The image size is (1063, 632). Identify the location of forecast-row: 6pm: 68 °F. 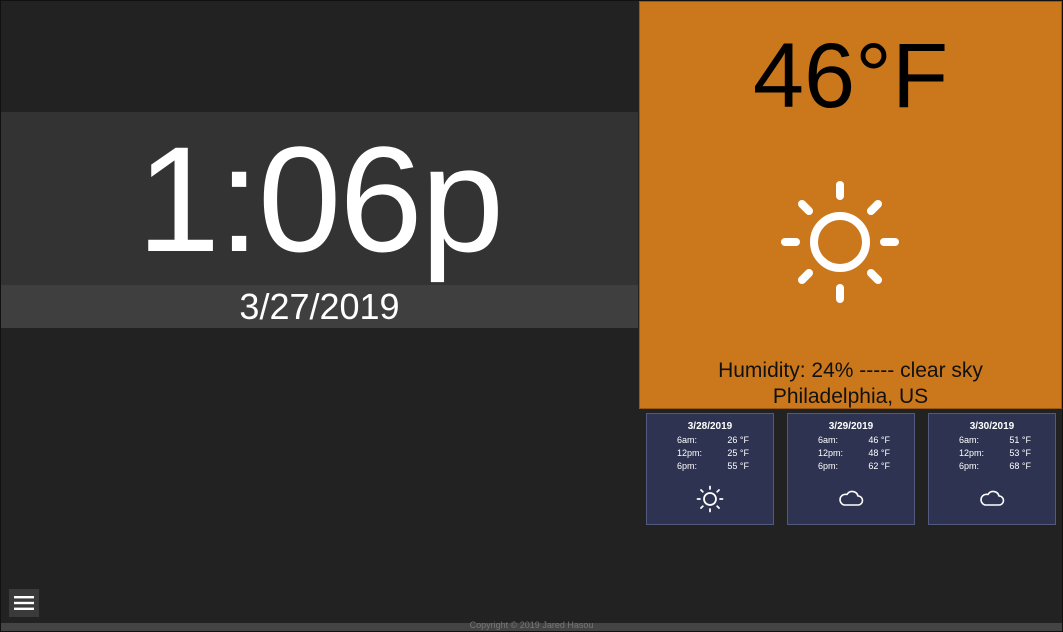
(995, 466).